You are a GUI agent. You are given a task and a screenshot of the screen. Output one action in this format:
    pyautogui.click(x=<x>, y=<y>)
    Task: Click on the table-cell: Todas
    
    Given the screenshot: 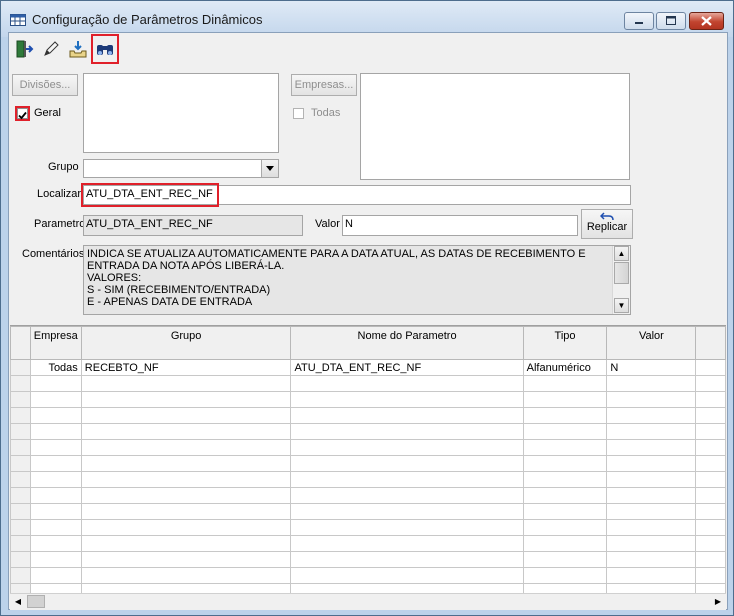 What is the action you would take?
    pyautogui.click(x=55, y=367)
    